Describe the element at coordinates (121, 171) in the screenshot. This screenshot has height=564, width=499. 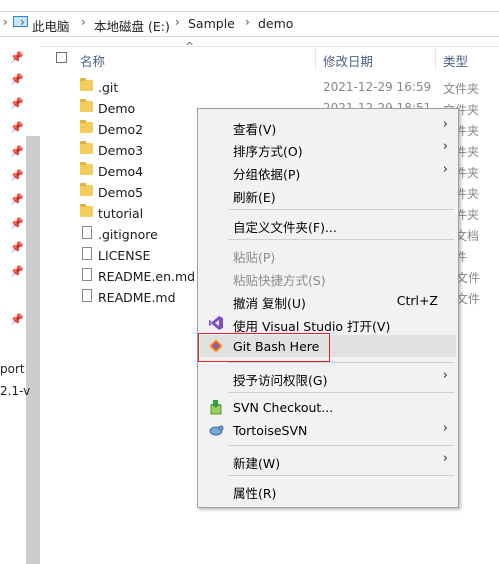
I see `file-name: Demo4` at that location.